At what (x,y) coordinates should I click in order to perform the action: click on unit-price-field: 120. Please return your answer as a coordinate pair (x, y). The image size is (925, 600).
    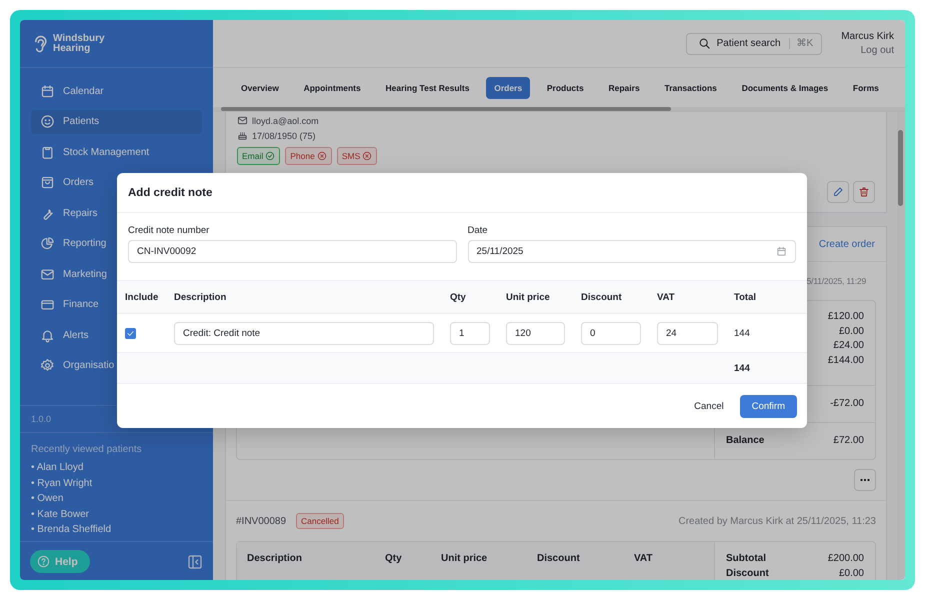
    Looking at the image, I should click on (535, 333).